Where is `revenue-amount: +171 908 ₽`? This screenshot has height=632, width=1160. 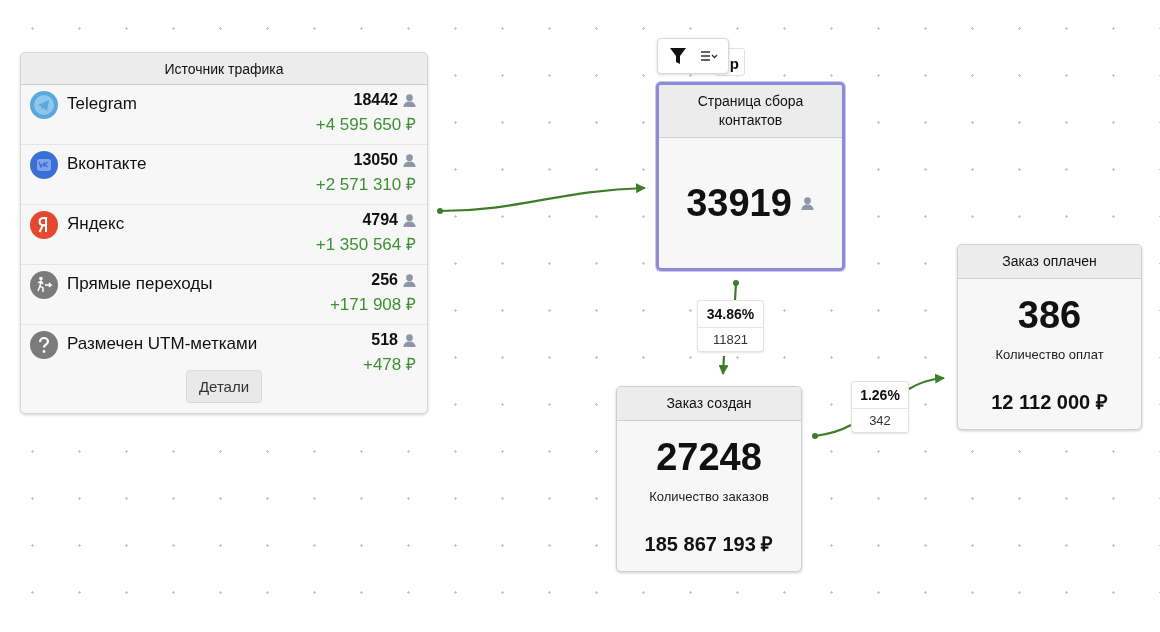 revenue-amount: +171 908 ₽ is located at coordinates (372, 304).